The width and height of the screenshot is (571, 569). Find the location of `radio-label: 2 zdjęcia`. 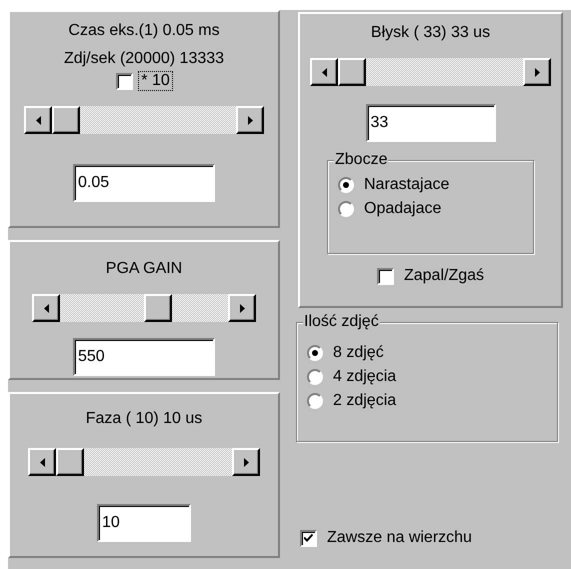

radio-label: 2 zdjęcia is located at coordinates (364, 401).